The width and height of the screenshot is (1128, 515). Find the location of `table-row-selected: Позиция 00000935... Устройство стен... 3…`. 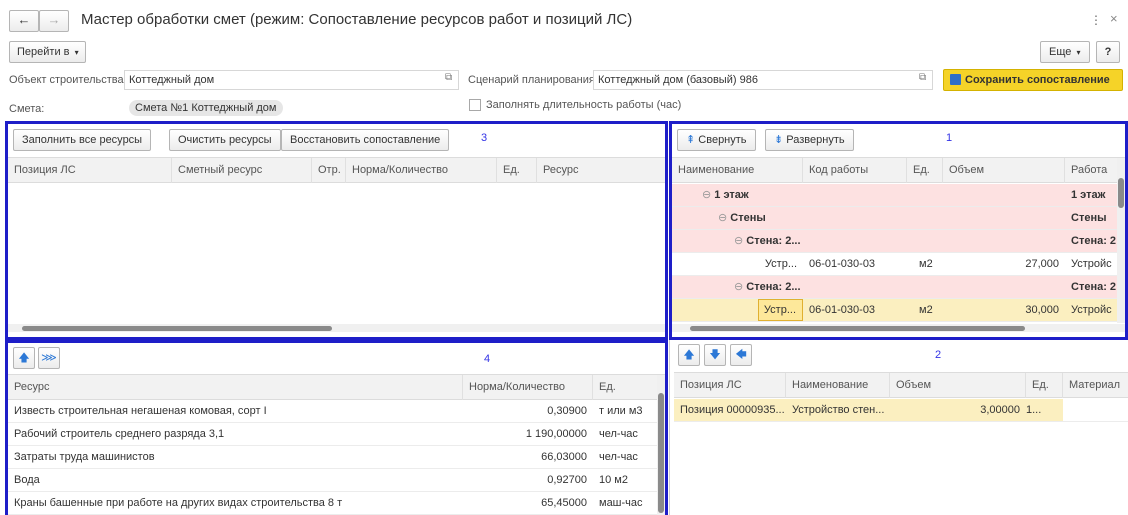

table-row-selected: Позиция 00000935... Устройство стен... 3… is located at coordinates (901, 410).